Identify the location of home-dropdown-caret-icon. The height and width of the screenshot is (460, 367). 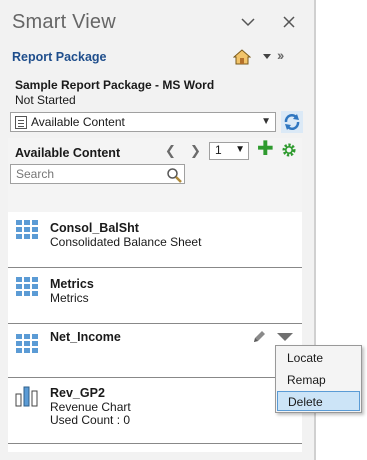
(267, 56).